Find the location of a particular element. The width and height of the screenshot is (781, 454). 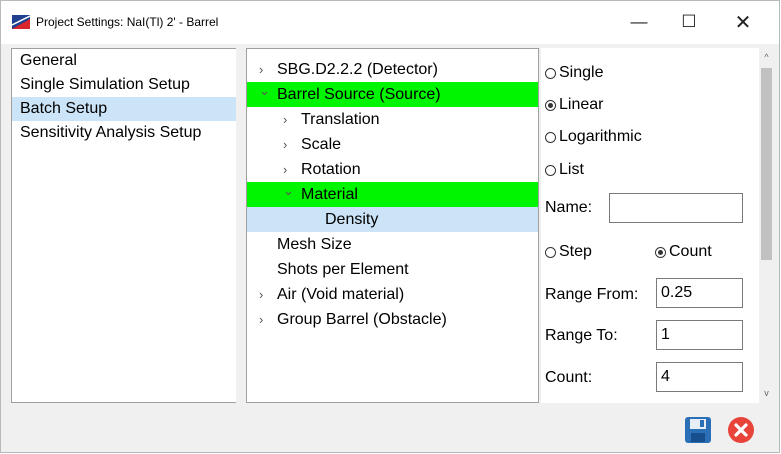

name-field is located at coordinates (676, 208).